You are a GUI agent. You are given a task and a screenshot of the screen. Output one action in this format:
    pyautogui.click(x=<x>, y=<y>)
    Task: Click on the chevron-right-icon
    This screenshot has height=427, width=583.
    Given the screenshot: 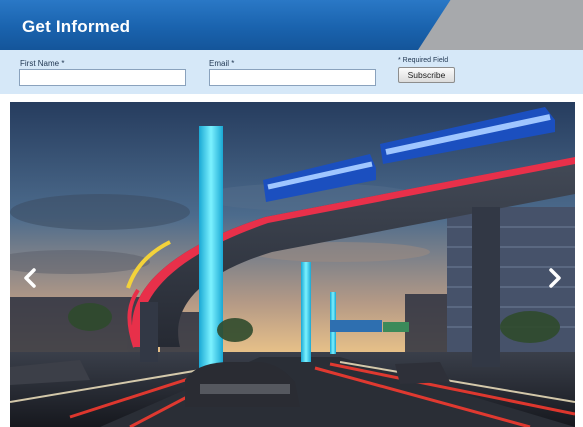 What is the action you would take?
    pyautogui.click(x=554, y=278)
    